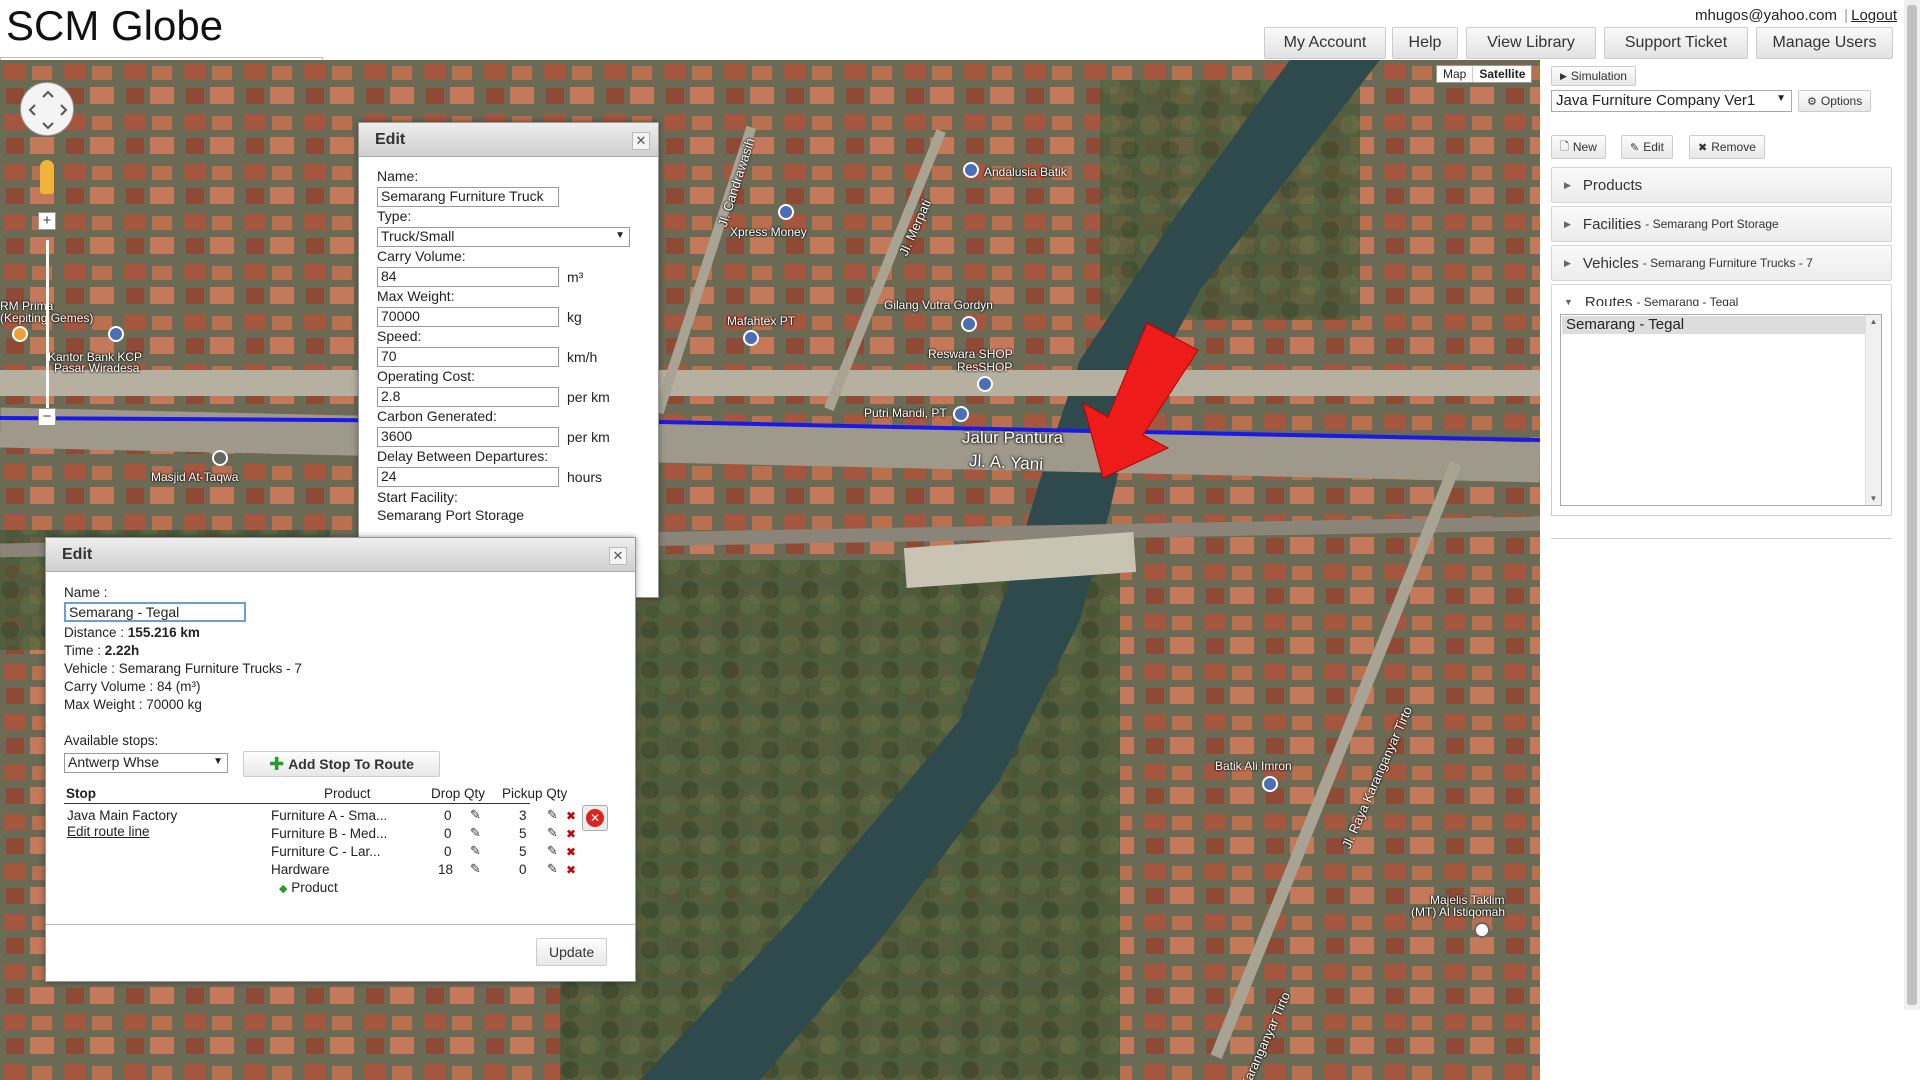 The height and width of the screenshot is (1080, 1920). What do you see at coordinates (155, 612) in the screenshot?
I see `route-name-input: Semarang - Tegal` at bounding box center [155, 612].